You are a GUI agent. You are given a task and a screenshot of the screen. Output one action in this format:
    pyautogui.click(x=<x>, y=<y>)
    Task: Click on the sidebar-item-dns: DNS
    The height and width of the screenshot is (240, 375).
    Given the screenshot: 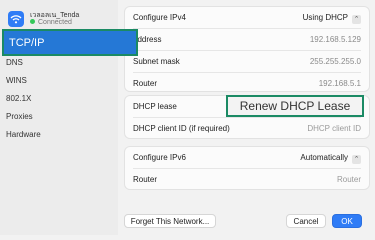 What is the action you would take?
    pyautogui.click(x=14, y=62)
    